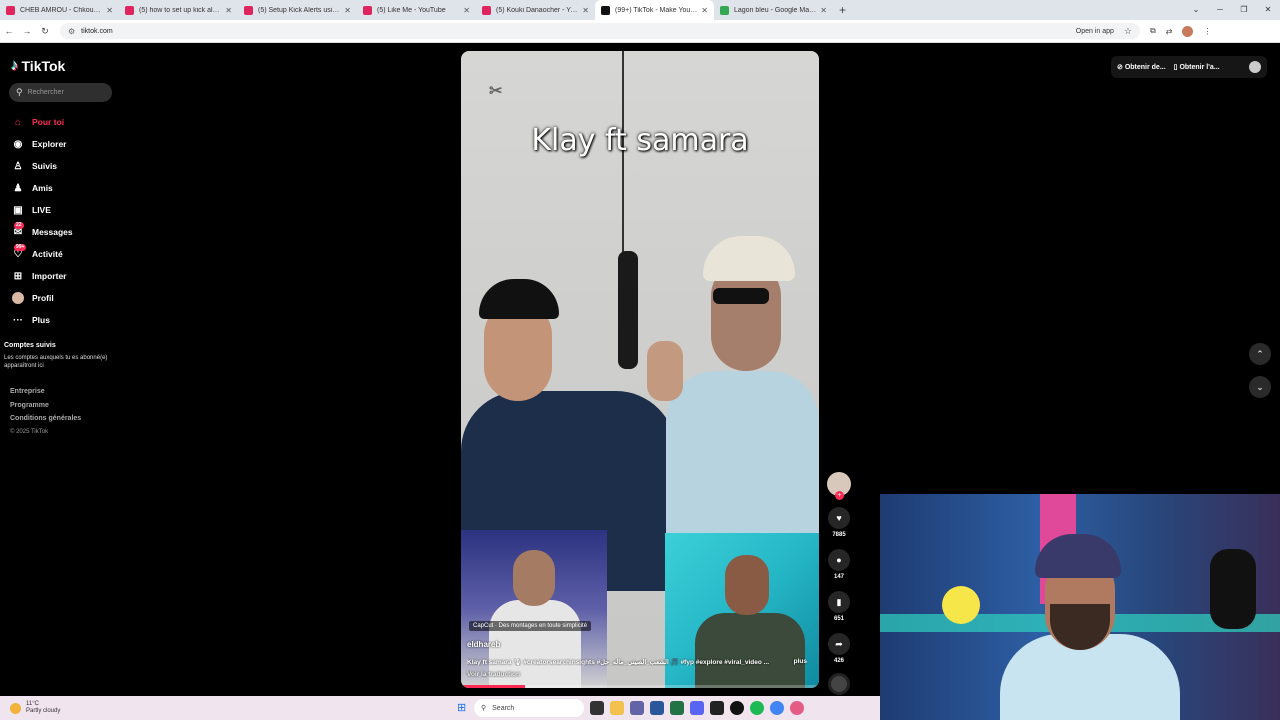 The height and width of the screenshot is (720, 1280). What do you see at coordinates (178, 10) in the screenshot?
I see `browser-tab: (5) how to set up kick alerts - Y ✕` at bounding box center [178, 10].